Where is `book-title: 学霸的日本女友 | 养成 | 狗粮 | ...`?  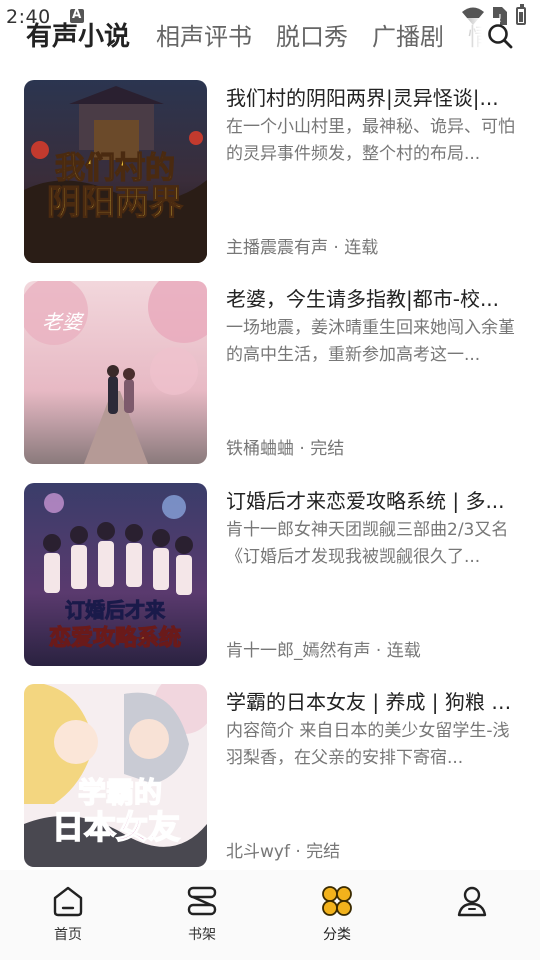
book-title: 学霸的日本女友 | 养成 | 狗粮 | ... is located at coordinates (372, 702).